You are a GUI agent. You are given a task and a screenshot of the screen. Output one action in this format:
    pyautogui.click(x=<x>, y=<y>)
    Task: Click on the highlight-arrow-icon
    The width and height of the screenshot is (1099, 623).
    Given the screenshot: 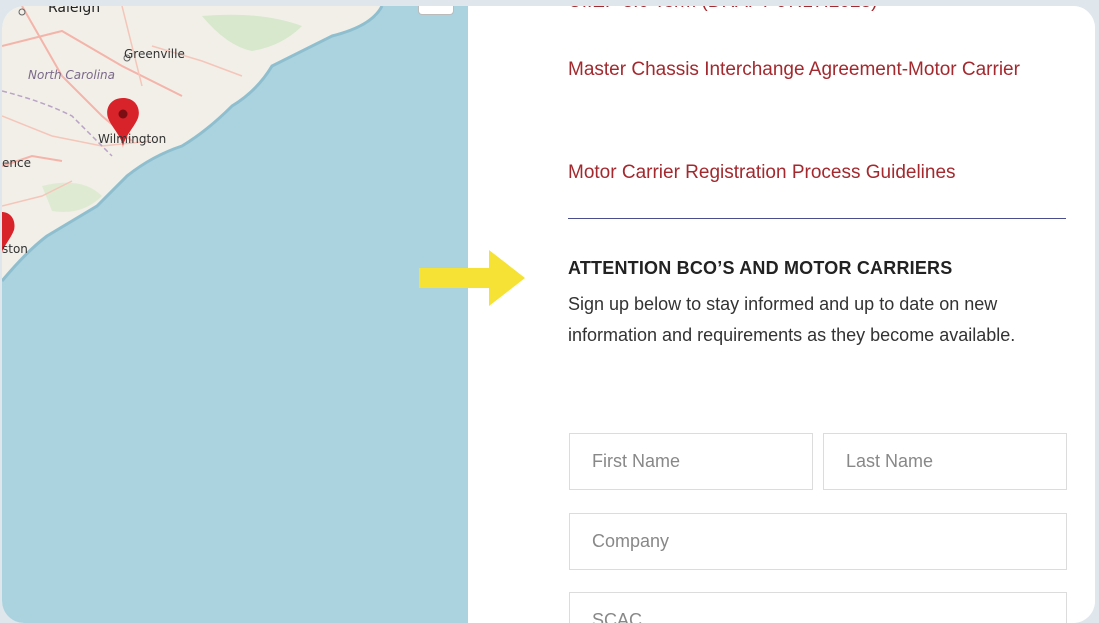 What is the action you would take?
    pyautogui.click(x=472, y=278)
    